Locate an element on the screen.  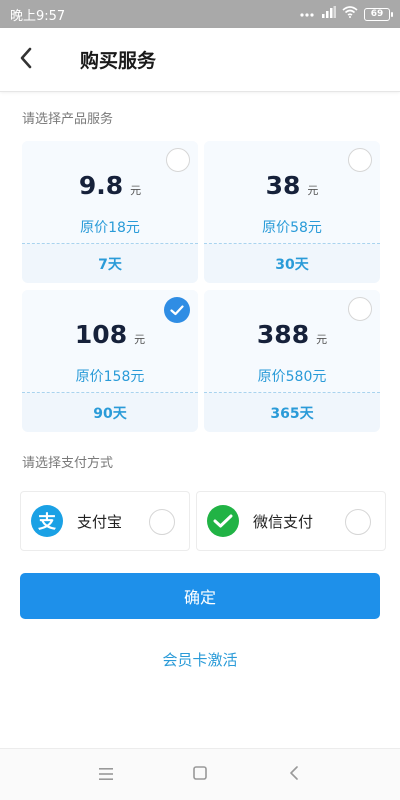
signal-dots-icon is located at coordinates (308, 14).